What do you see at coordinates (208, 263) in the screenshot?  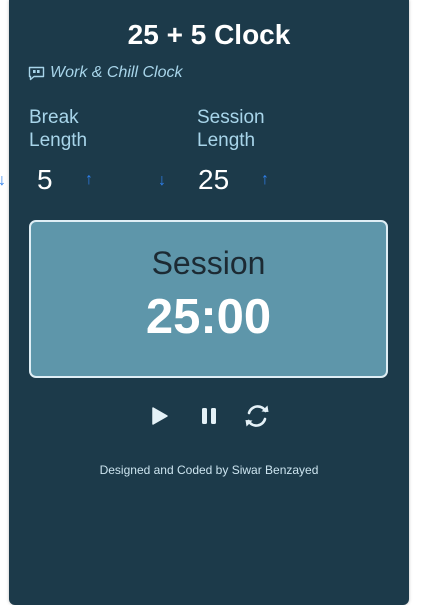 I see `timer-label: Session` at bounding box center [208, 263].